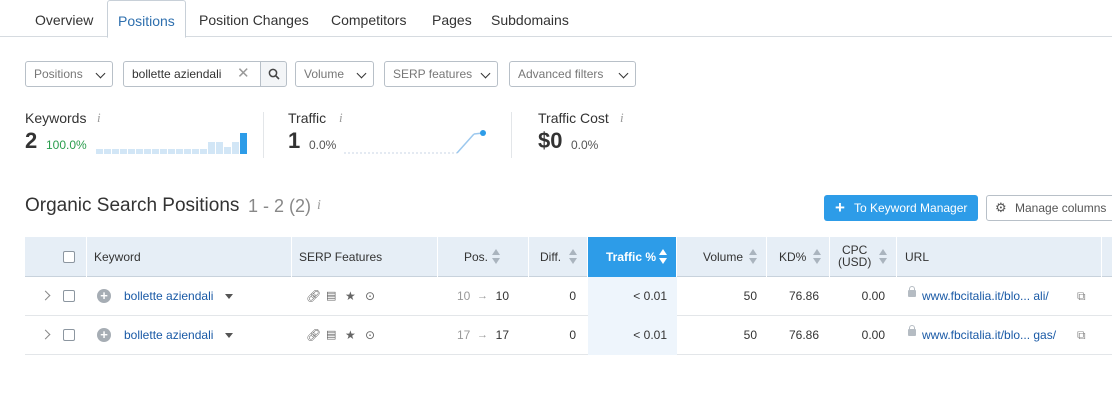 This screenshot has height=416, width=1112. I want to click on header-kd: KD%, so click(798, 257).